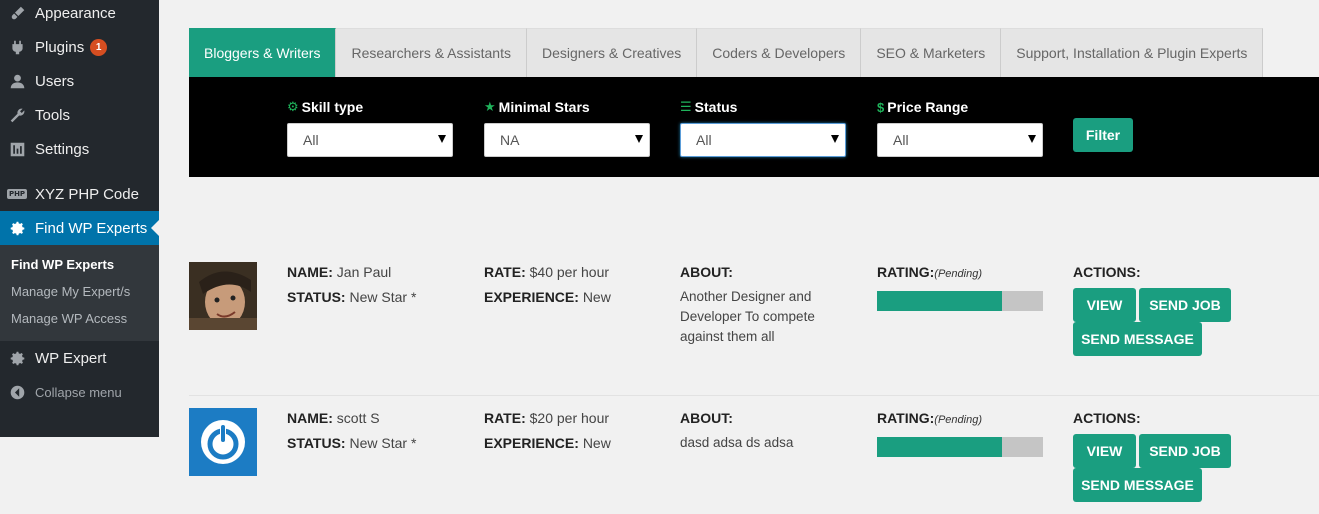  Describe the element at coordinates (263, 52) in the screenshot. I see `tab-bloggers-writers: Bloggers & Writers` at that location.